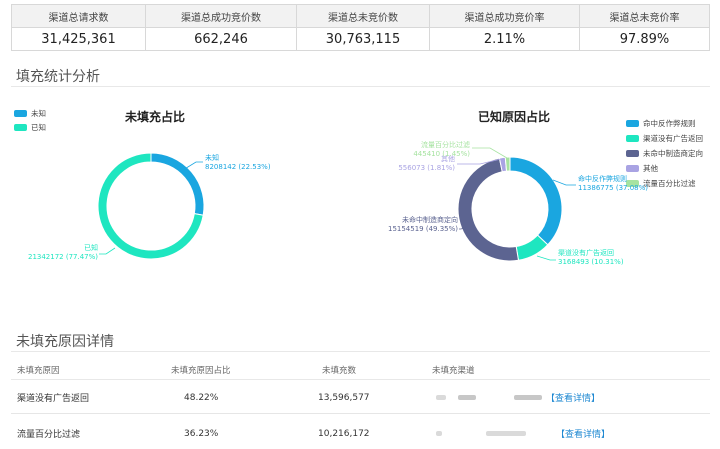 Image resolution: width=720 pixels, height=449 pixels. I want to click on slice-value-label: 556073 (1.81%), so click(426, 168).